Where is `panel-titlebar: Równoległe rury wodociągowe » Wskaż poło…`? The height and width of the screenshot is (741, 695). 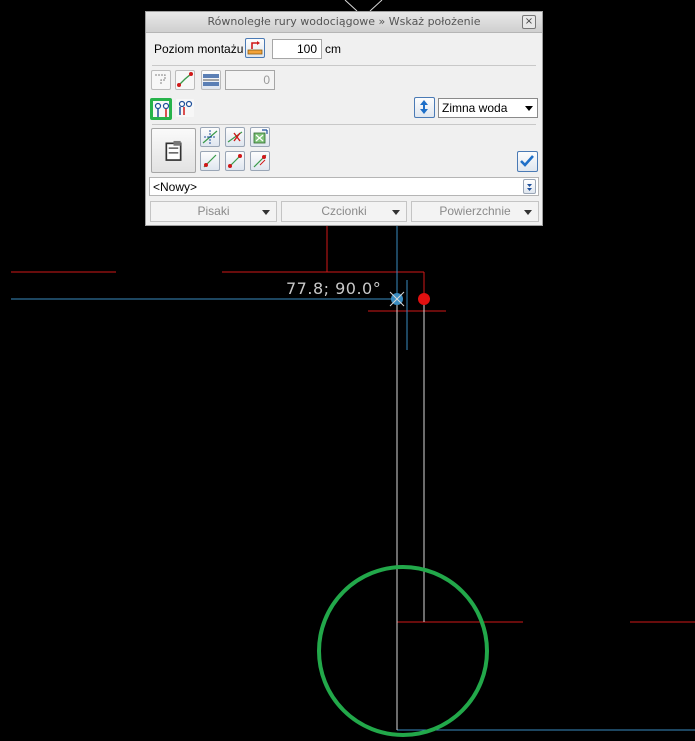 panel-titlebar: Równoległe rury wodociągowe » Wskaż poło… is located at coordinates (344, 22).